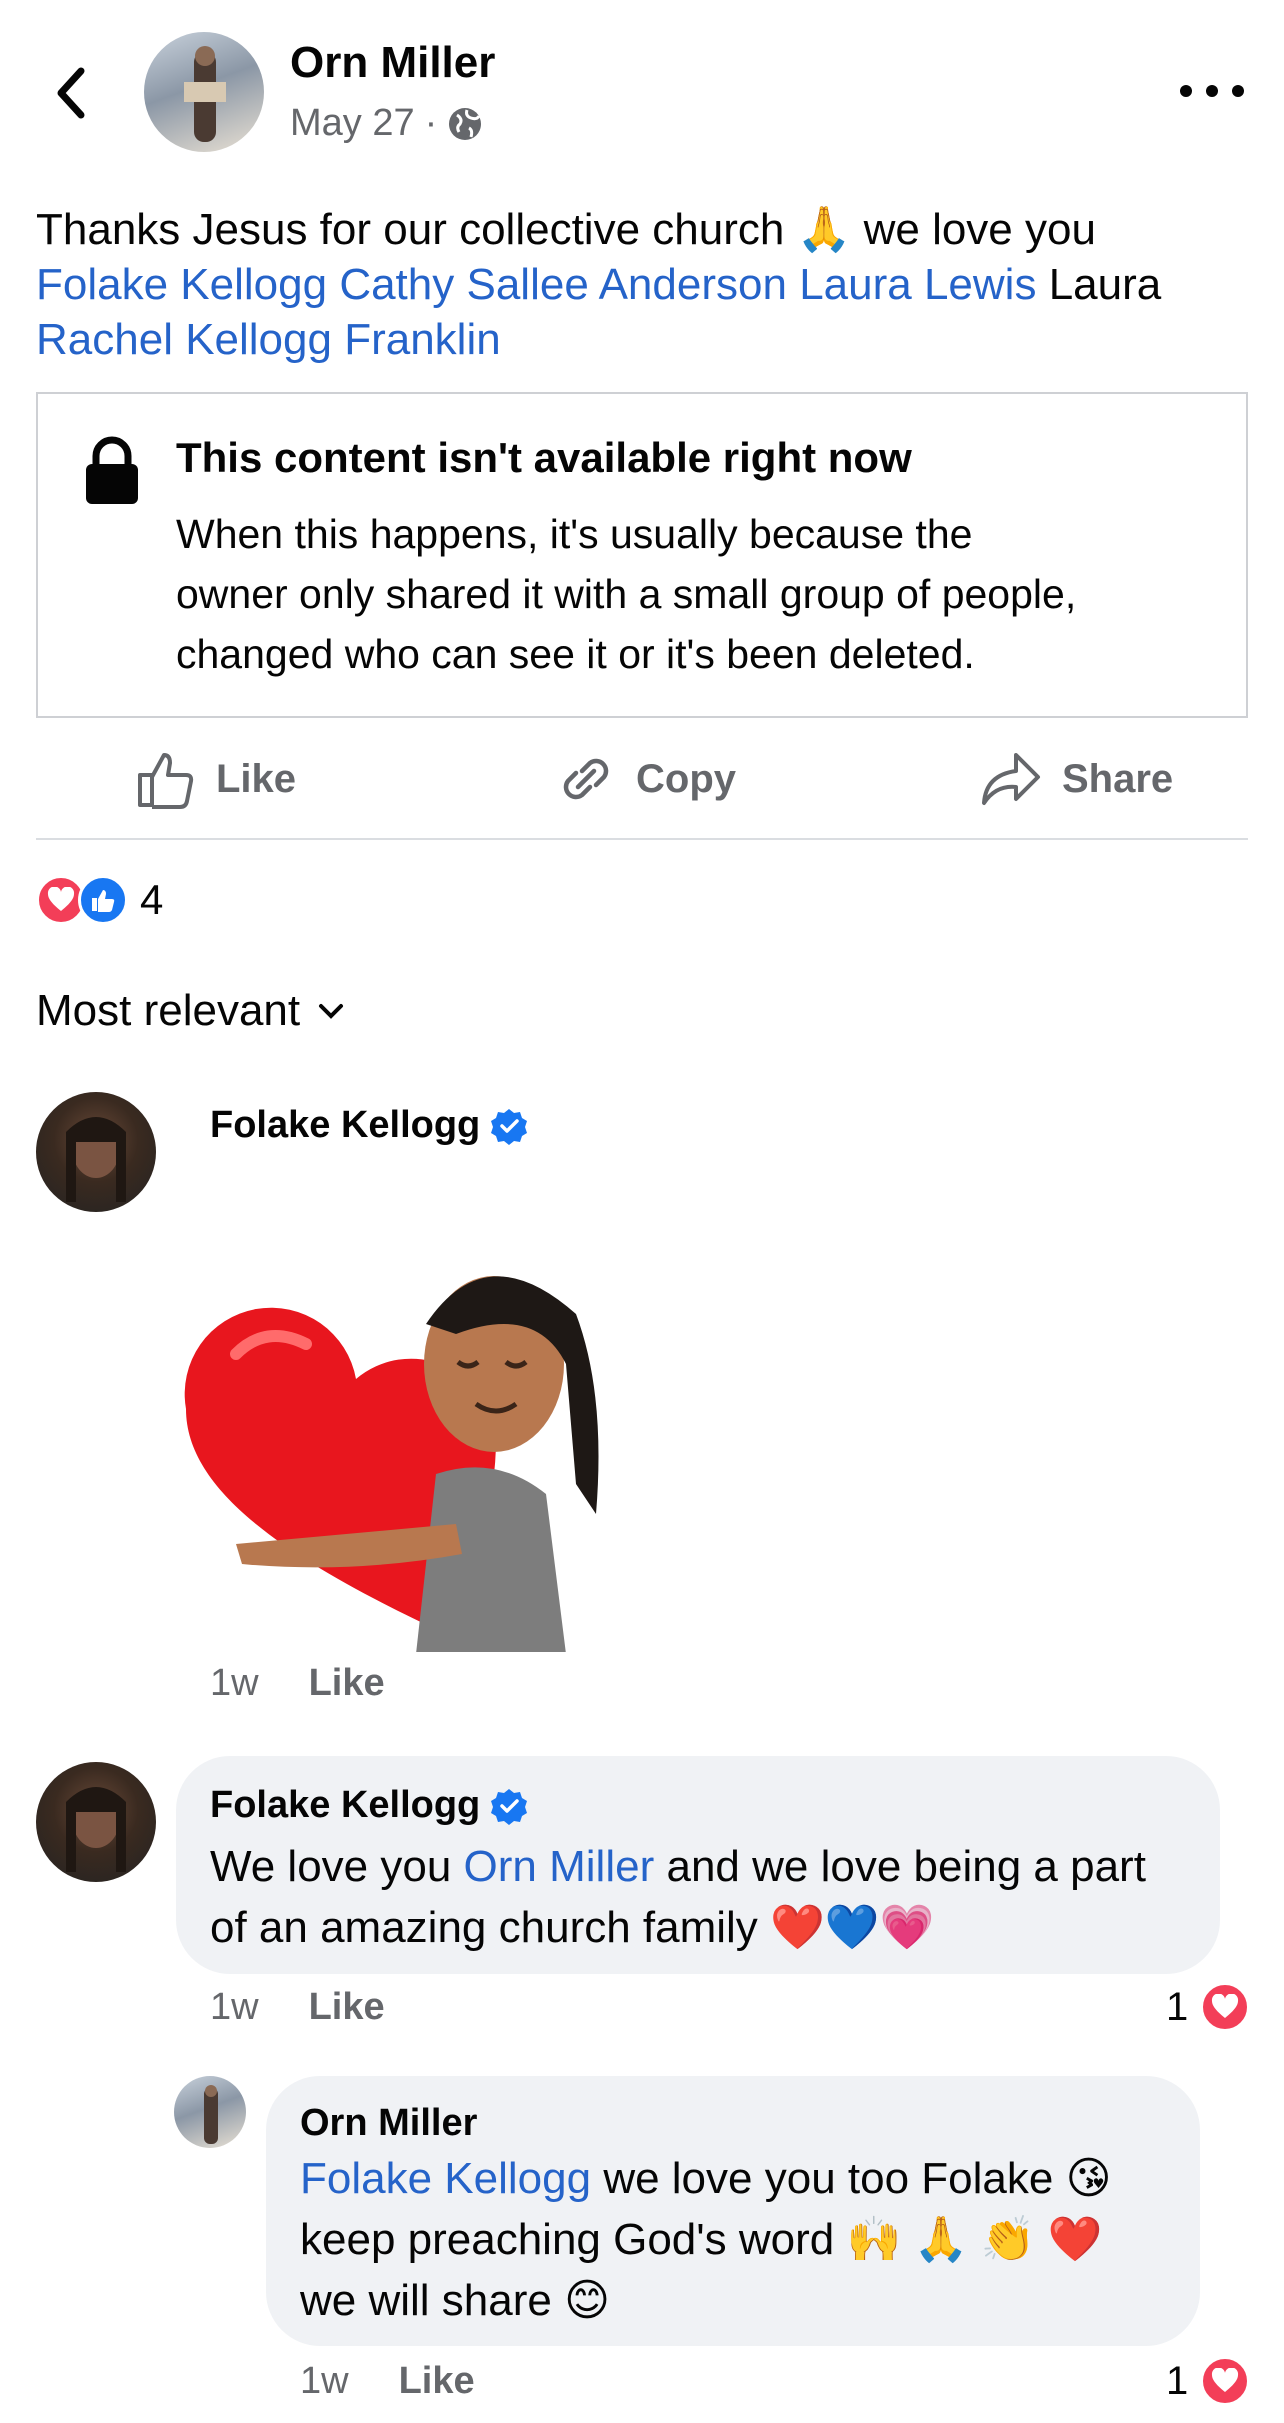 The image size is (1284, 2423). I want to click on share-label: Share, so click(1118, 778).